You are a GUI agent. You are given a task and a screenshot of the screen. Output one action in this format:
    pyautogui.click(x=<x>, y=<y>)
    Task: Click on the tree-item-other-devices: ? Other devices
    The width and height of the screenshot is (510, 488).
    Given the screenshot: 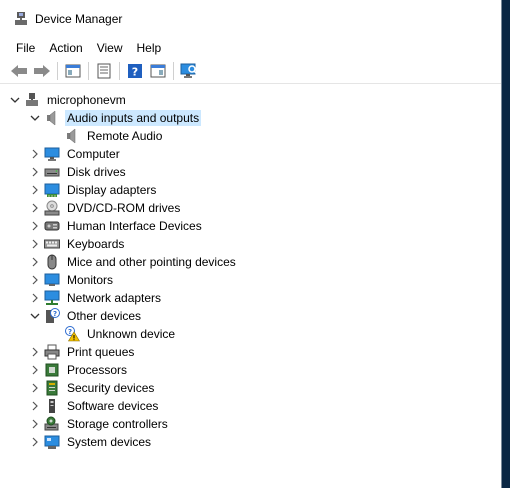 What is the action you would take?
    pyautogui.click(x=86, y=316)
    